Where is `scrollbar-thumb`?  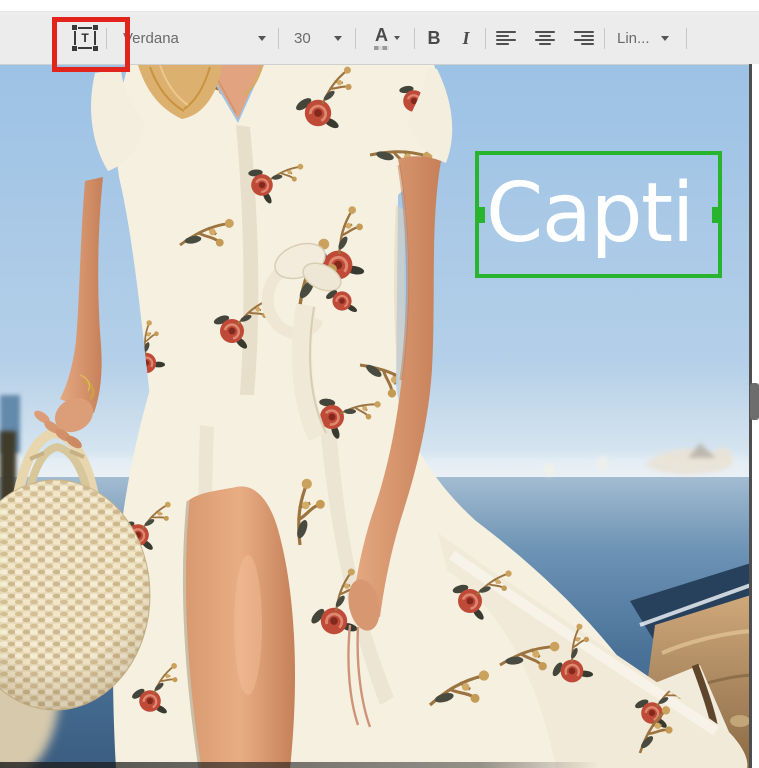 scrollbar-thumb is located at coordinates (754, 401).